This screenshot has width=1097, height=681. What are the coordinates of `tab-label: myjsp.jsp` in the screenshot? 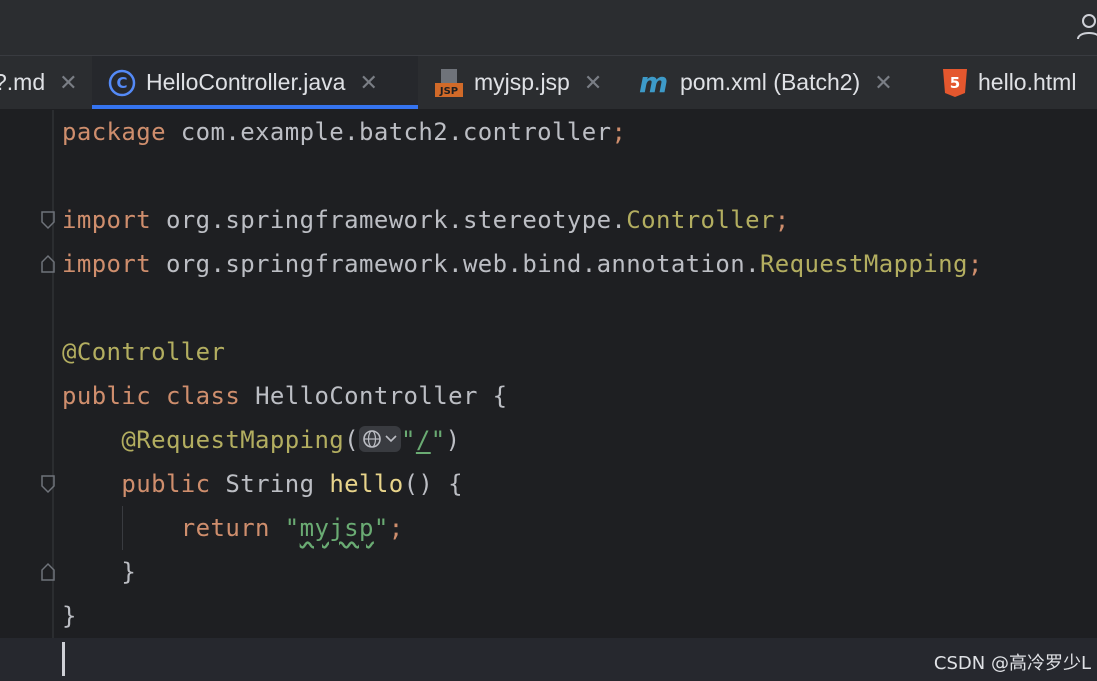 It's located at (522, 82).